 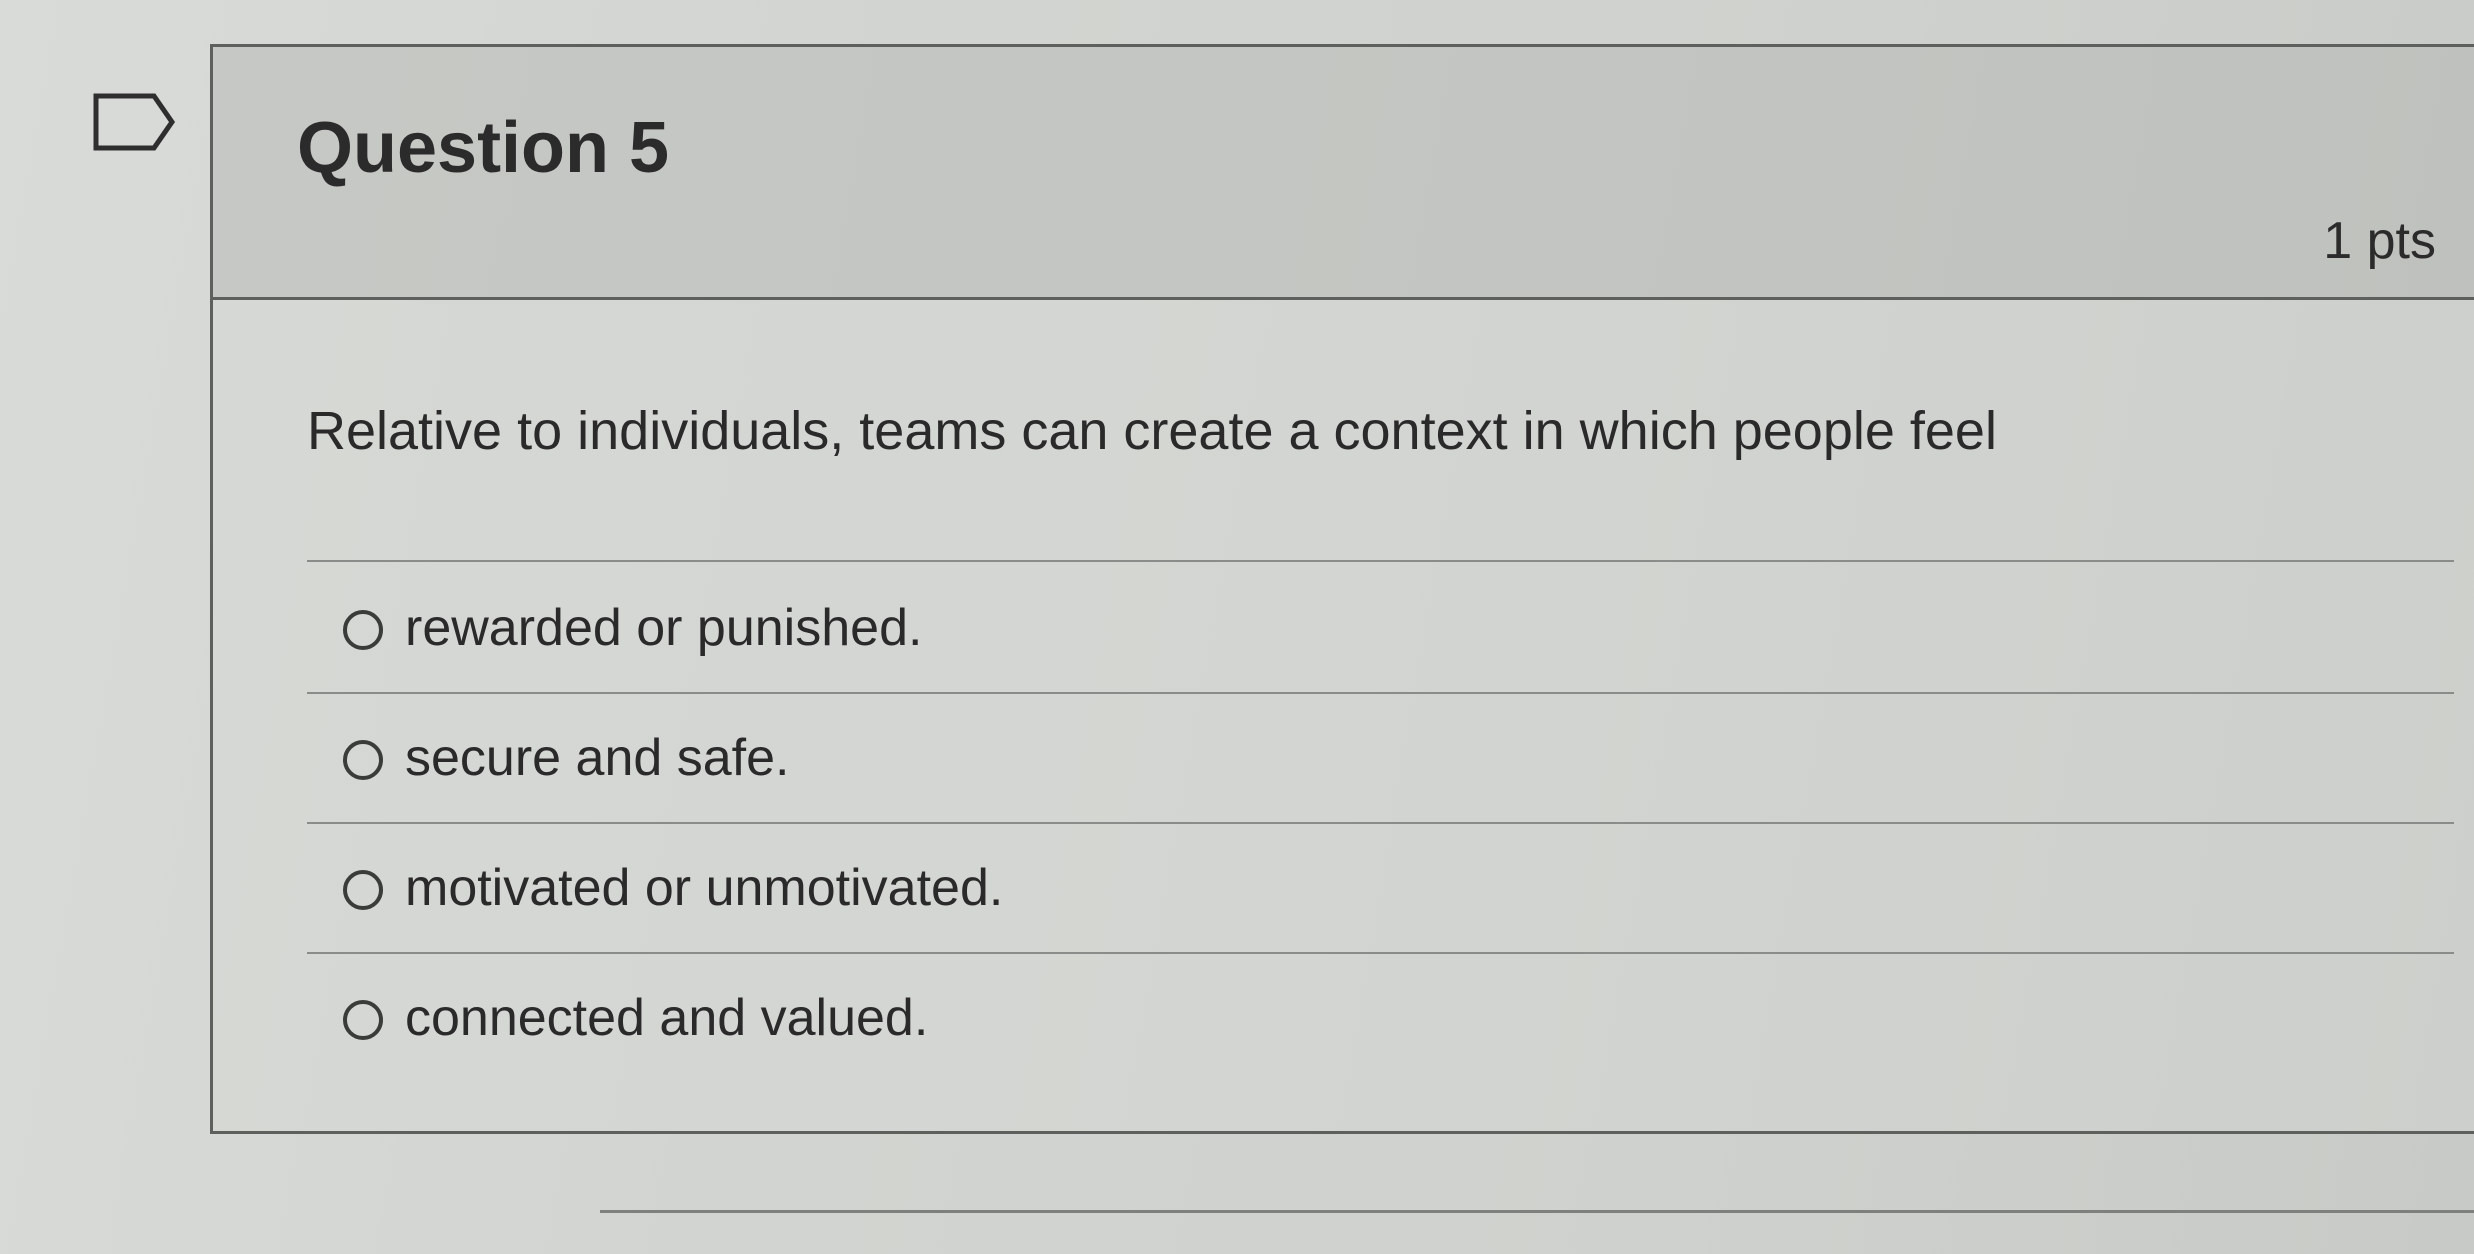 I want to click on answer-label: connected and valued., so click(x=666, y=1018).